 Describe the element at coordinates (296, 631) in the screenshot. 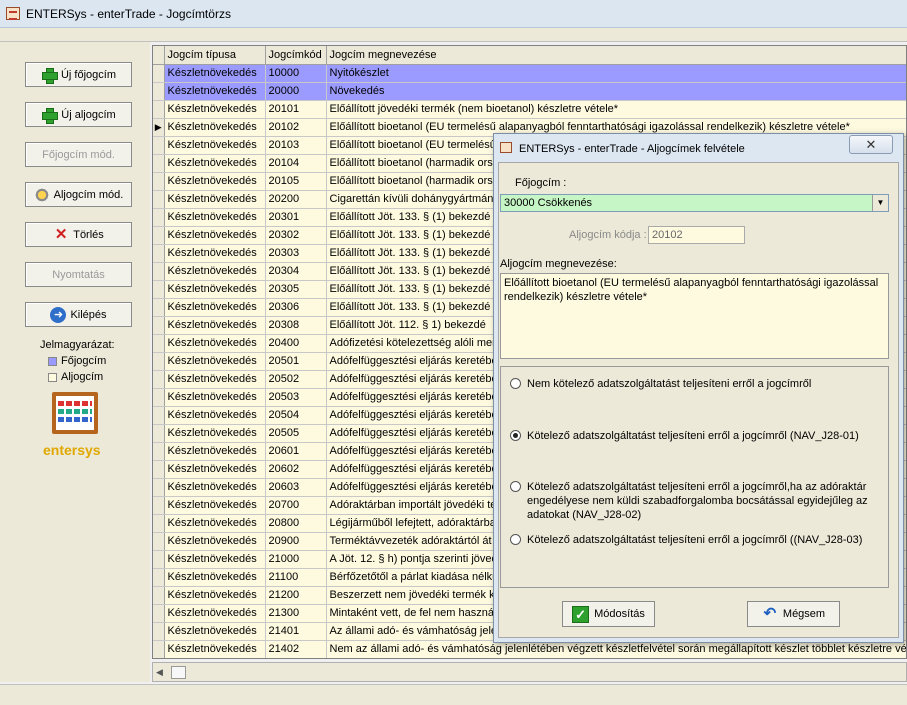

I see `cell-code: 21401` at that location.